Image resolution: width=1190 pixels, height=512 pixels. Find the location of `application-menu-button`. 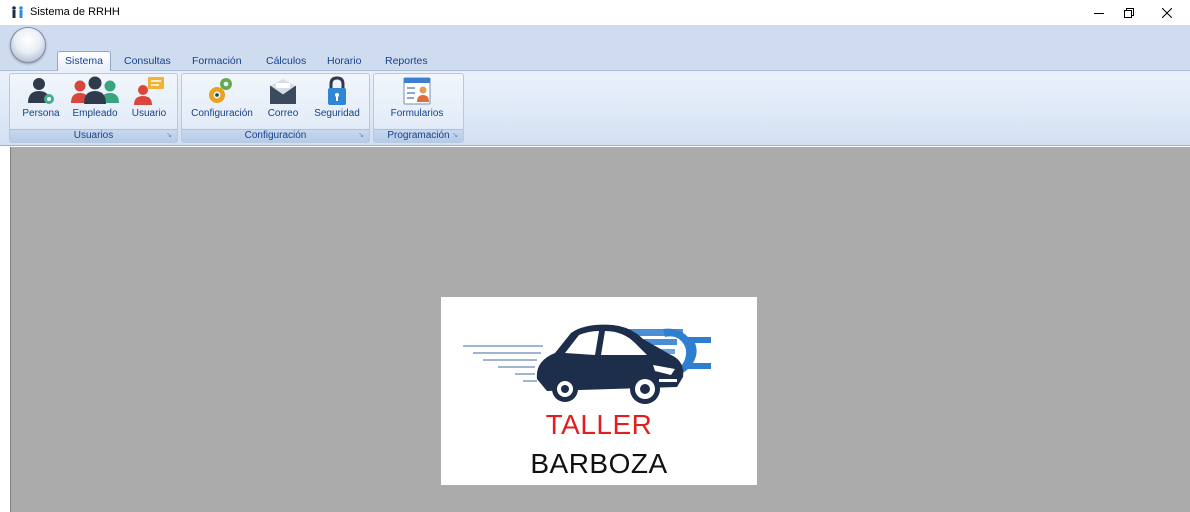

application-menu-button is located at coordinates (28, 45).